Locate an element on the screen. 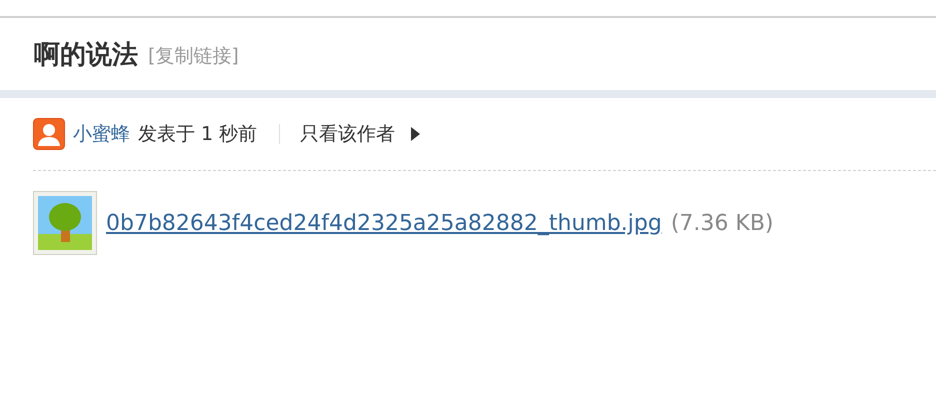 The image size is (936, 412). image-file-icon is located at coordinates (65, 223).